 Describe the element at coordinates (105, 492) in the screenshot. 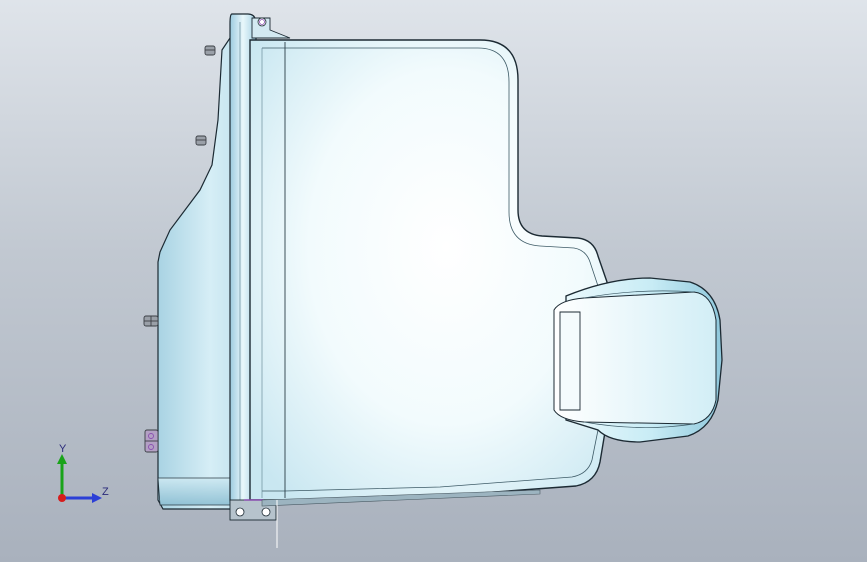

I see `z-axis-label: Z` at that location.